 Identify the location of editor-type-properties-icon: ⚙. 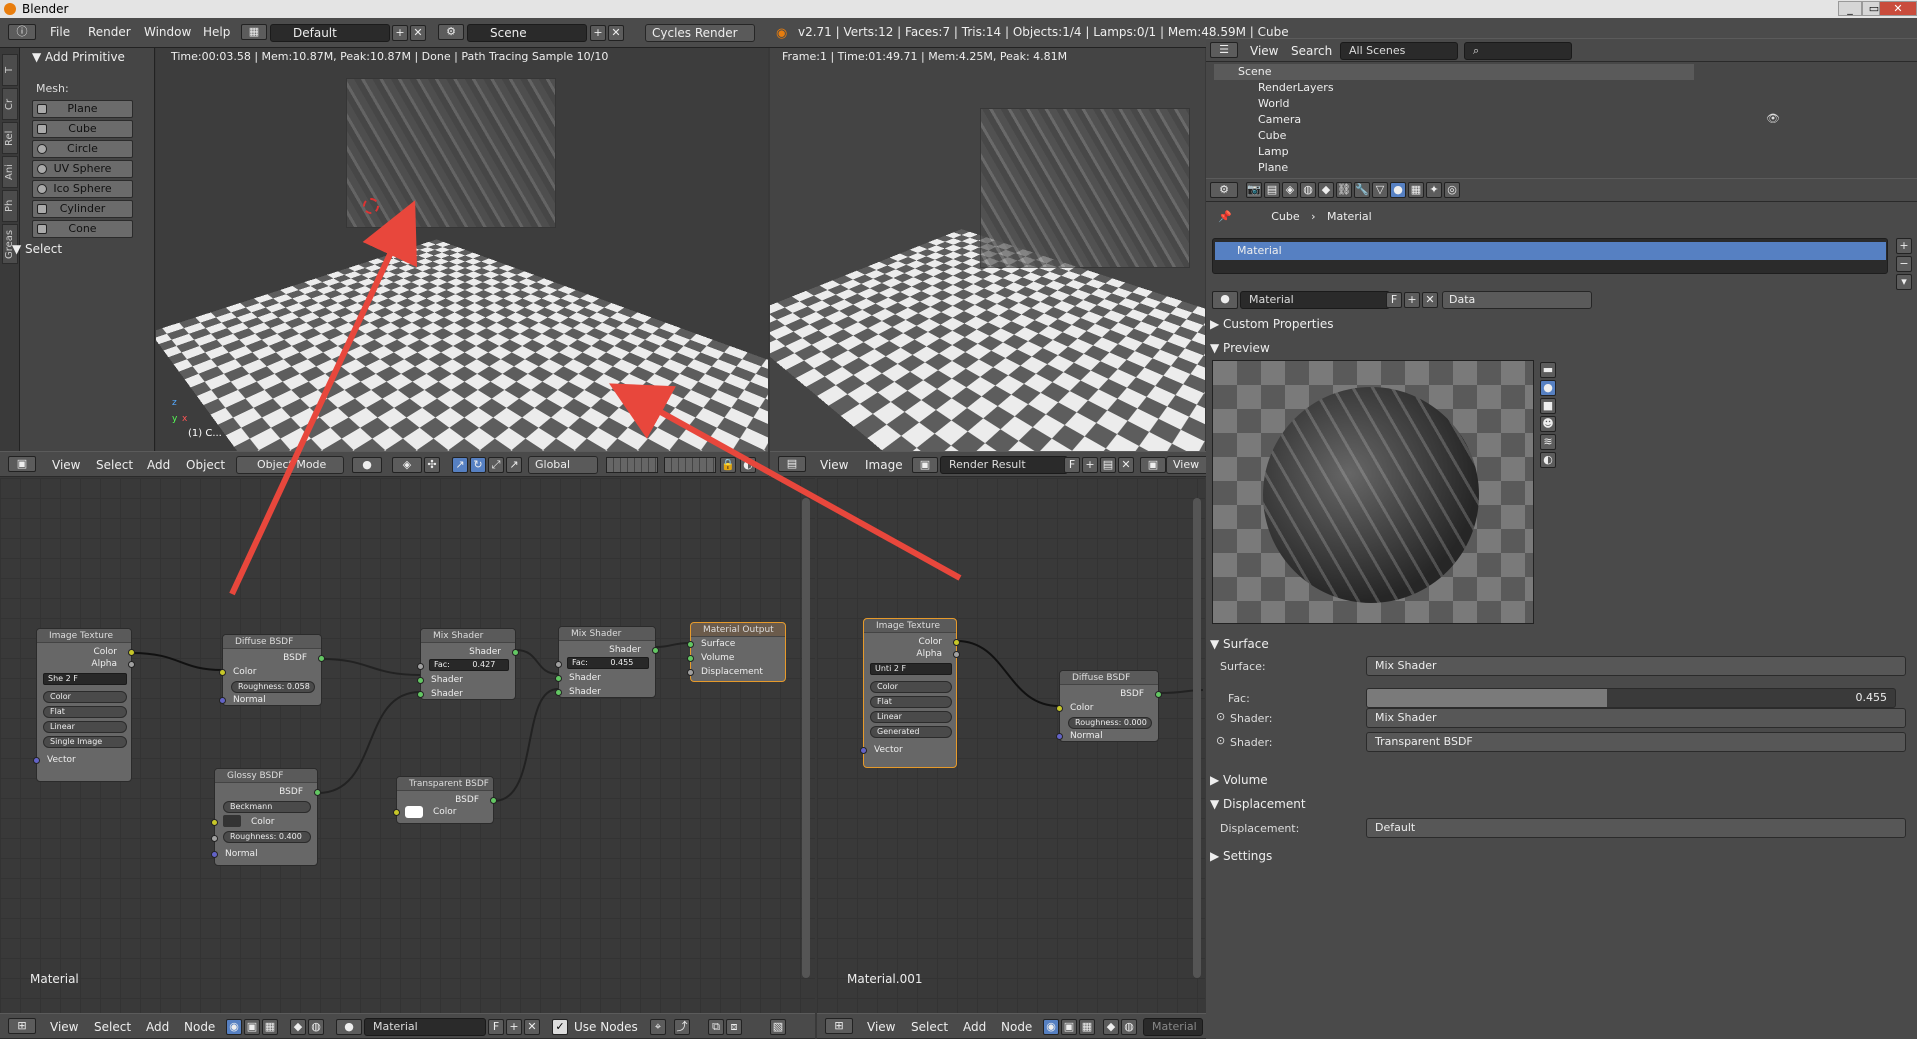
(1224, 190).